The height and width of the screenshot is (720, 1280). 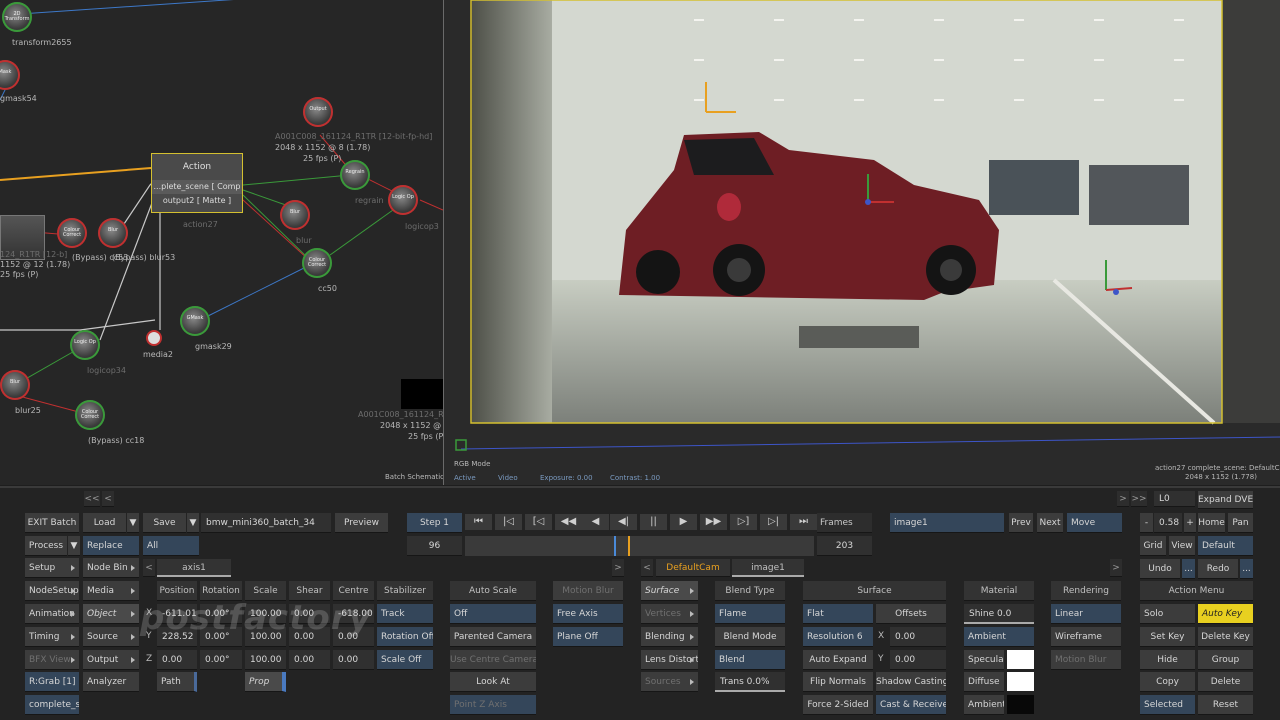 What do you see at coordinates (750, 682) in the screenshot?
I see `trans-field: Trans 0.0%` at bounding box center [750, 682].